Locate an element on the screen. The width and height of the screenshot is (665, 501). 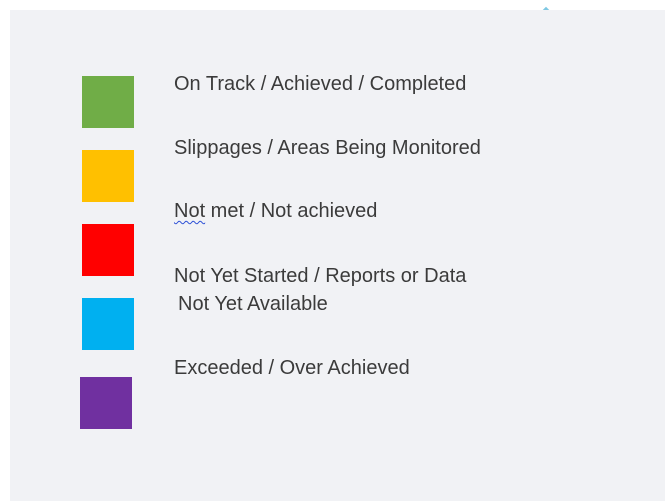
legend-label-not-met: Not met / Not achieved is located at coordinates (275, 211).